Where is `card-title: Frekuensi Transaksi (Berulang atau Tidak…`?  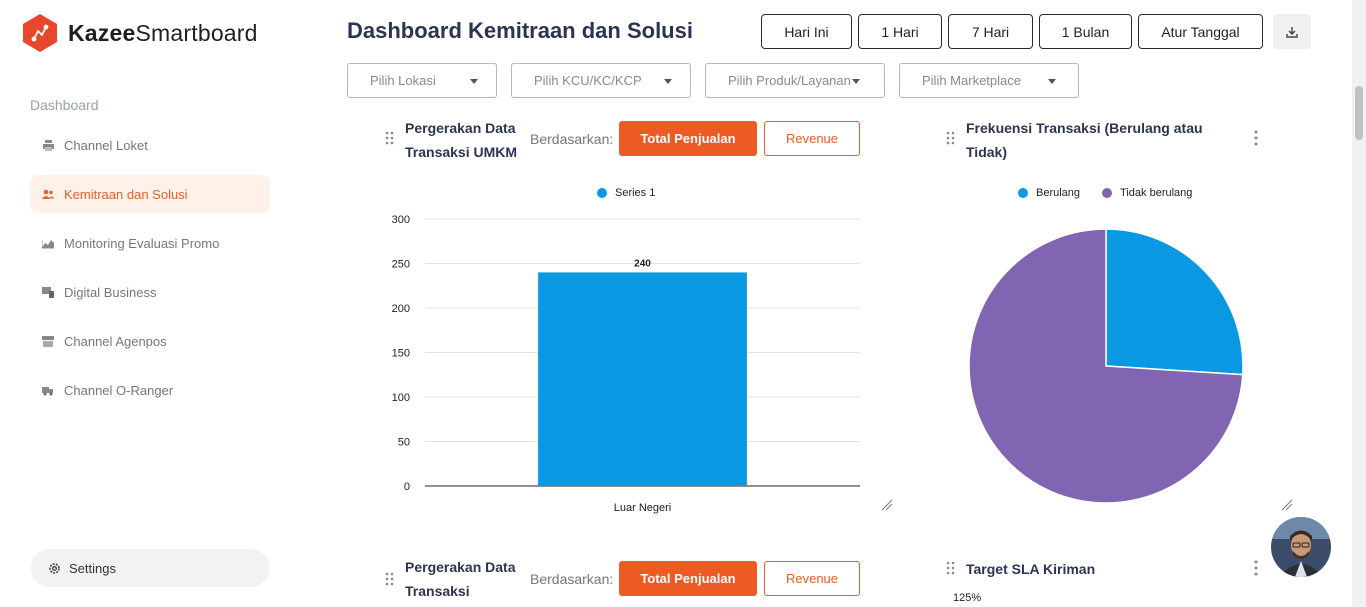 card-title: Frekuensi Transaksi (Berulang atau Tidak… is located at coordinates (1084, 140).